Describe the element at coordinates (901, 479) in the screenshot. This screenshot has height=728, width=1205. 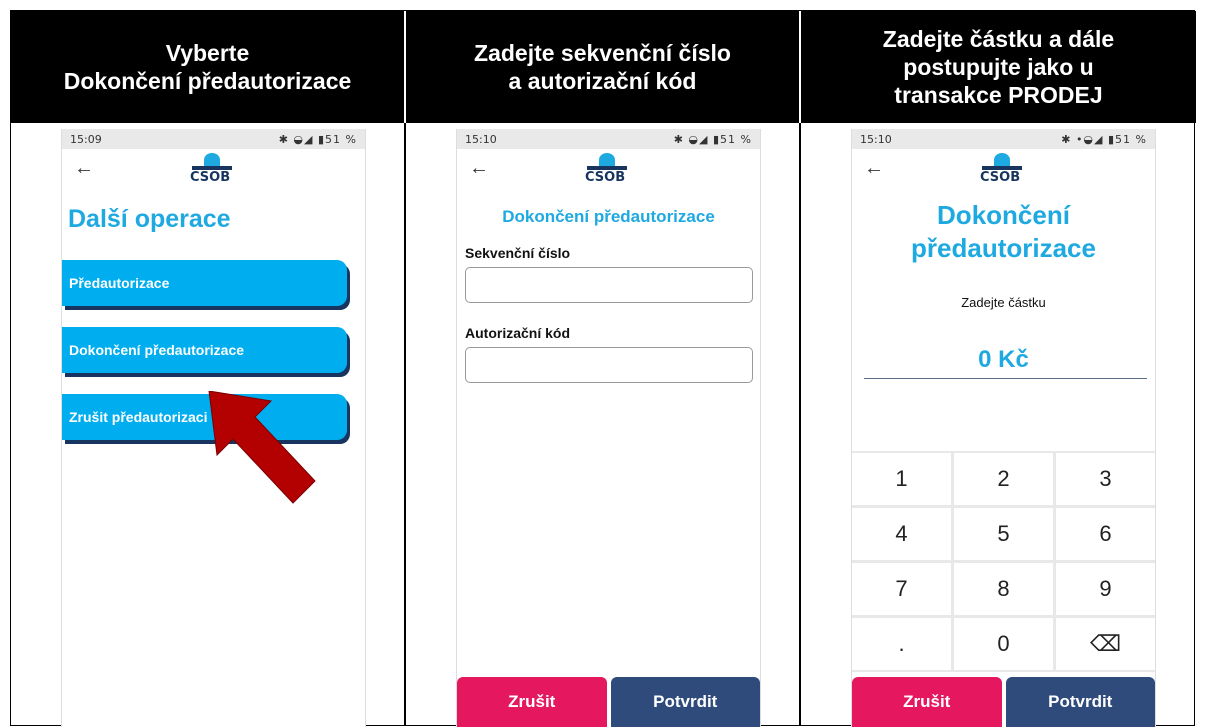
I see `key-1: 1` at that location.